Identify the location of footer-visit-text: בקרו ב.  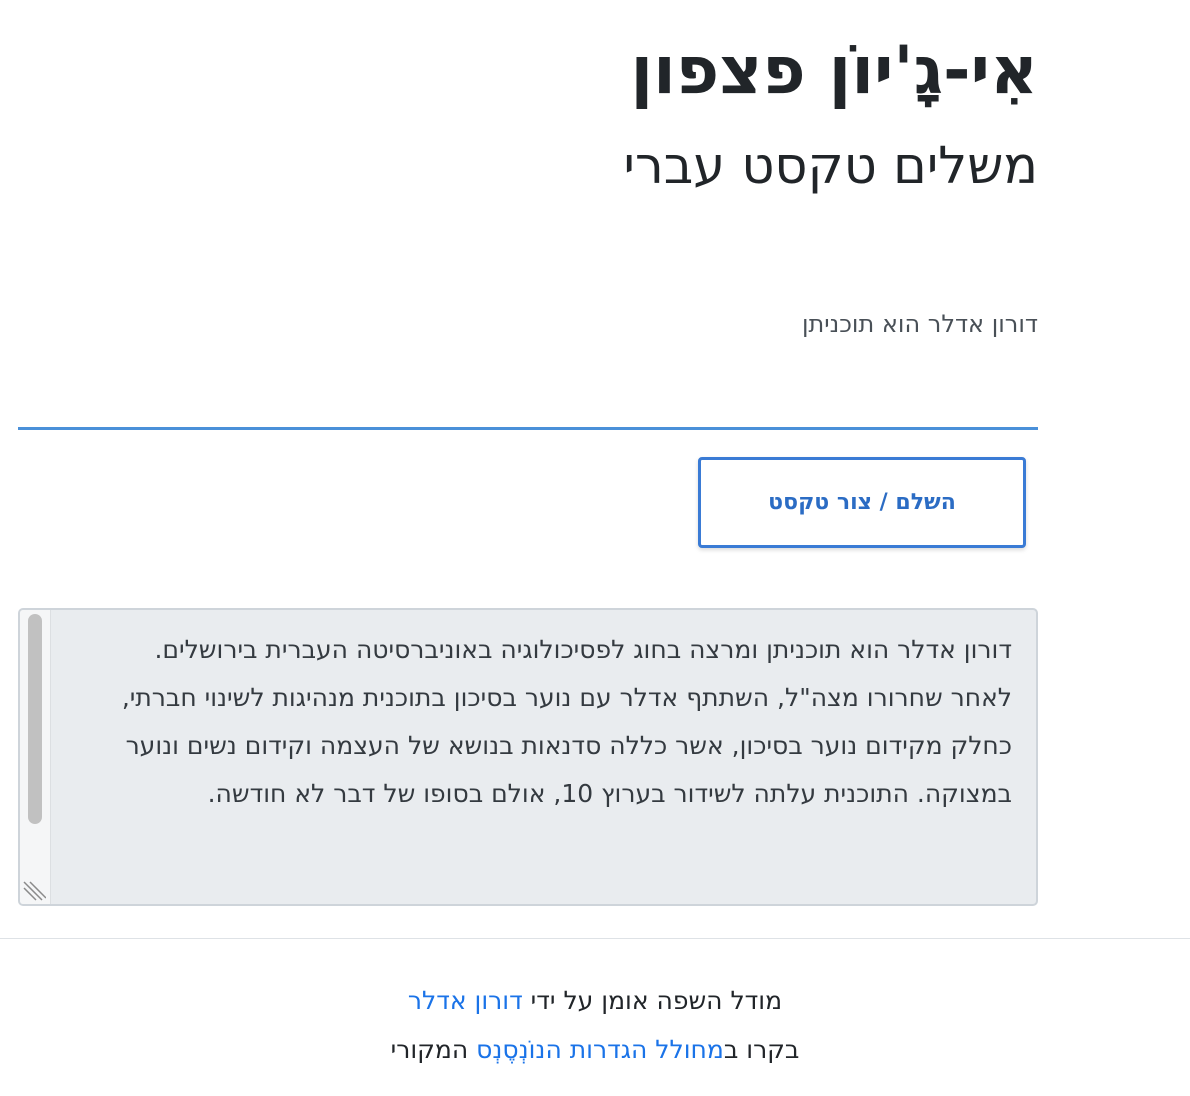
(761, 1049).